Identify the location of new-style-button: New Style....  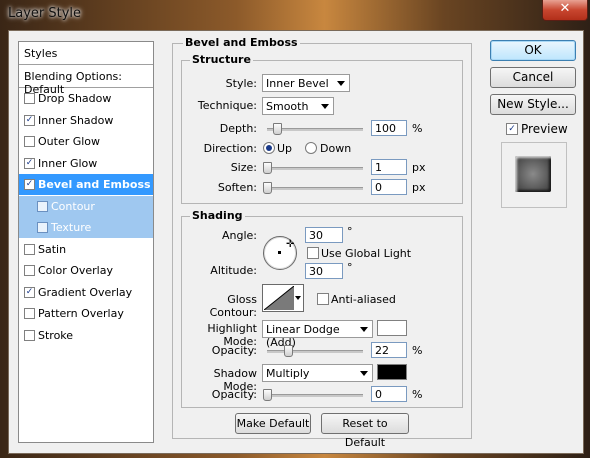
(533, 104).